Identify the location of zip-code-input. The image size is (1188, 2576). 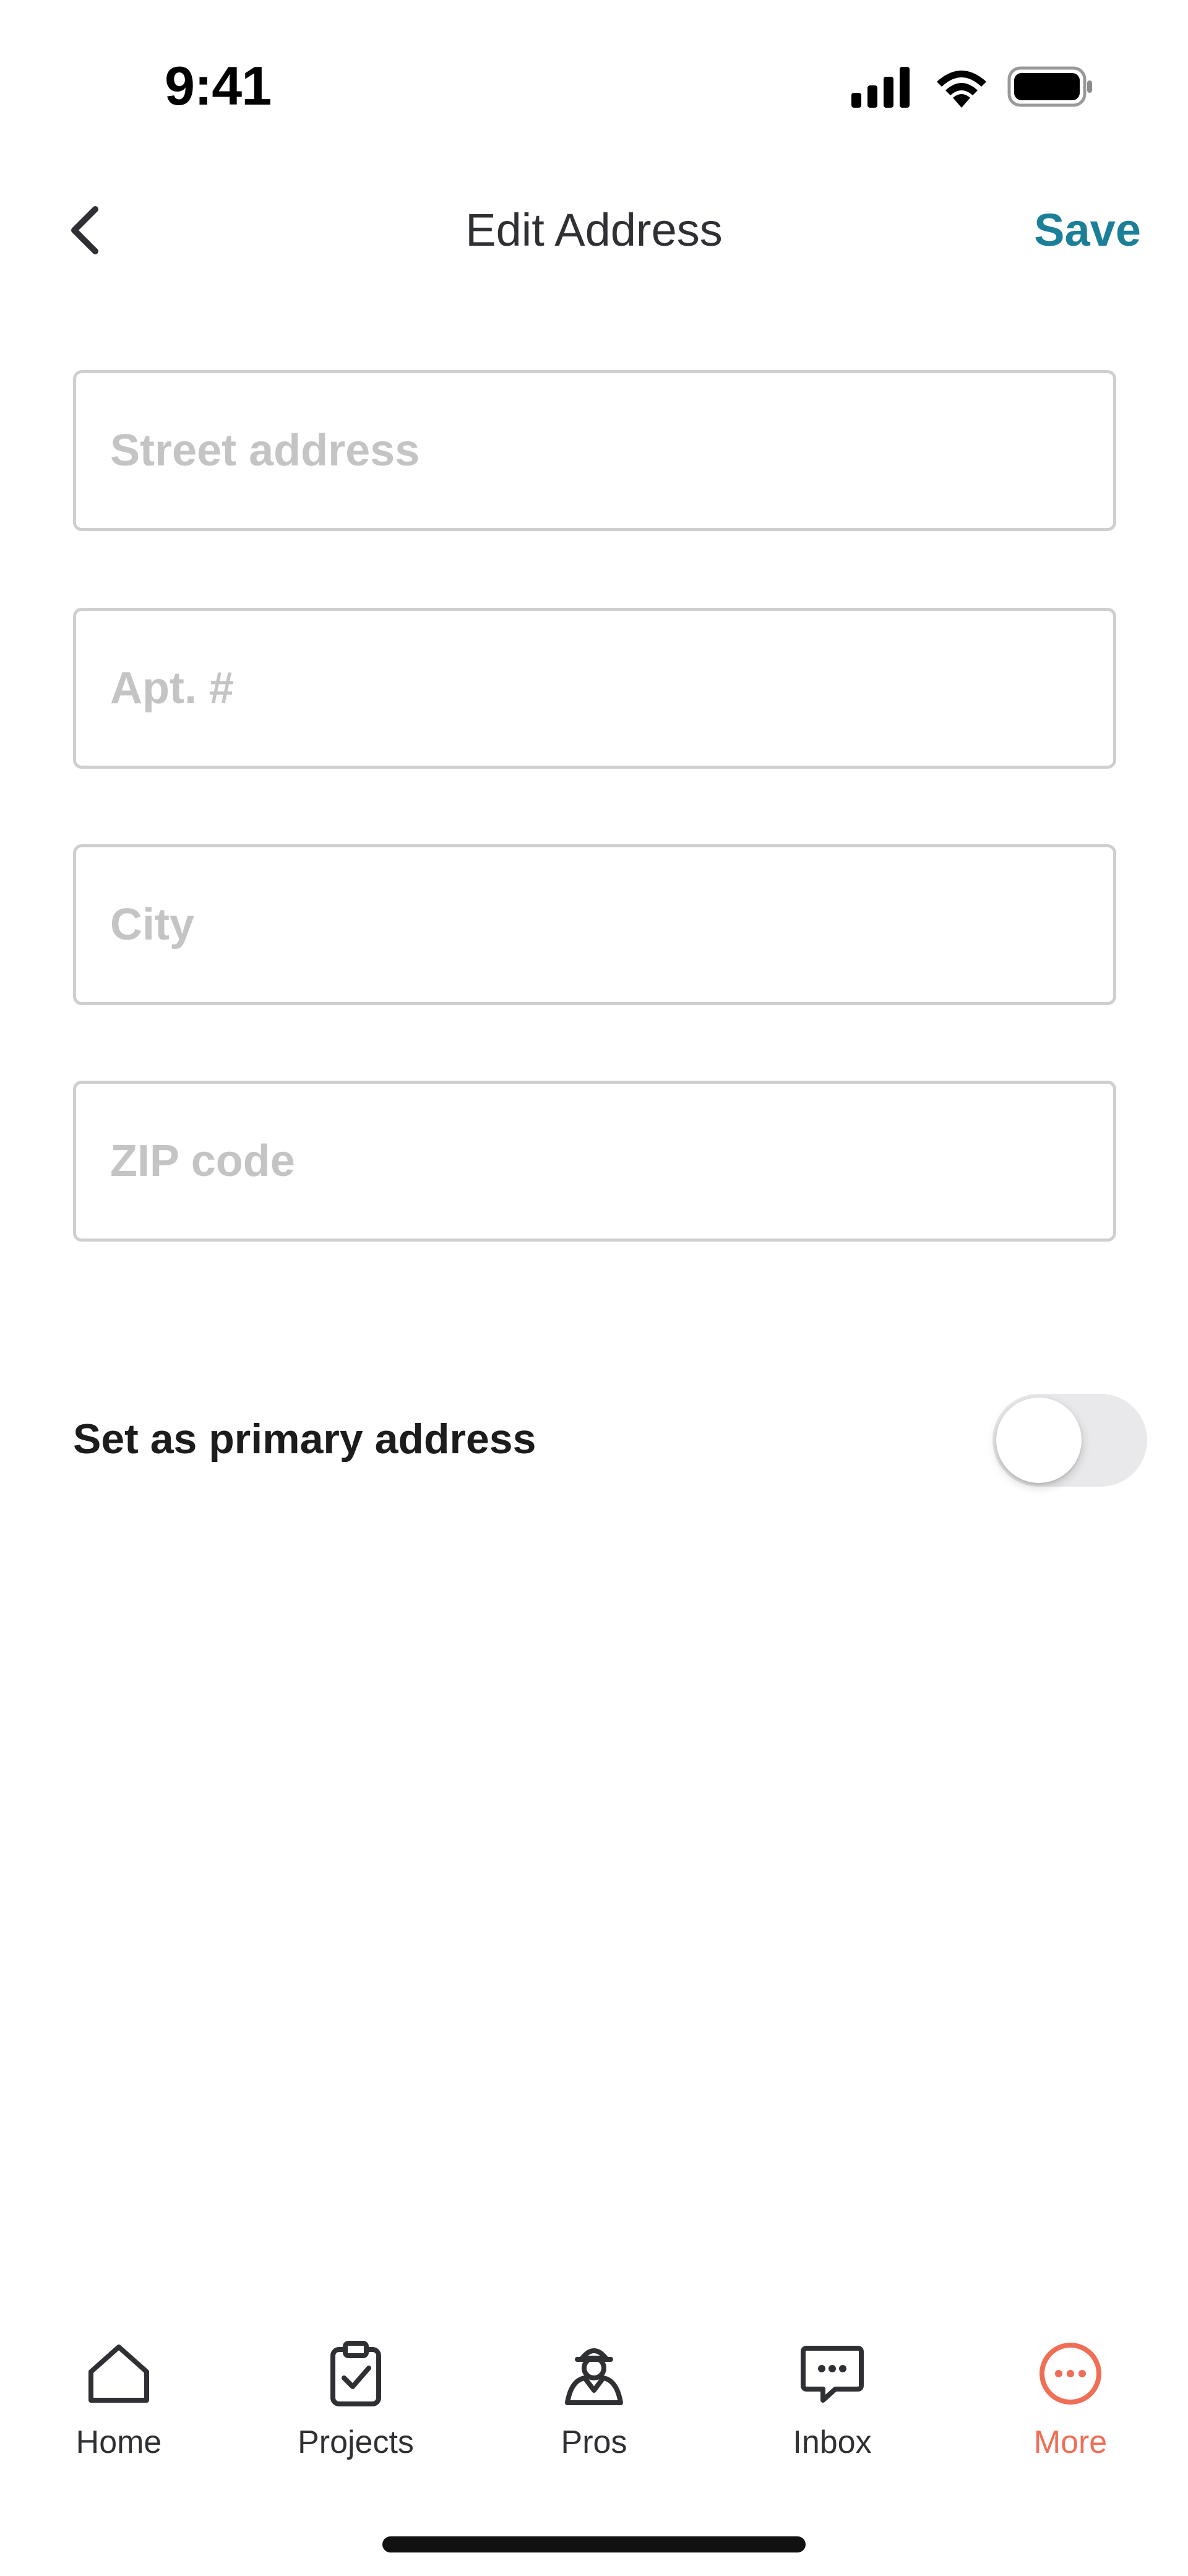
(594, 1161).